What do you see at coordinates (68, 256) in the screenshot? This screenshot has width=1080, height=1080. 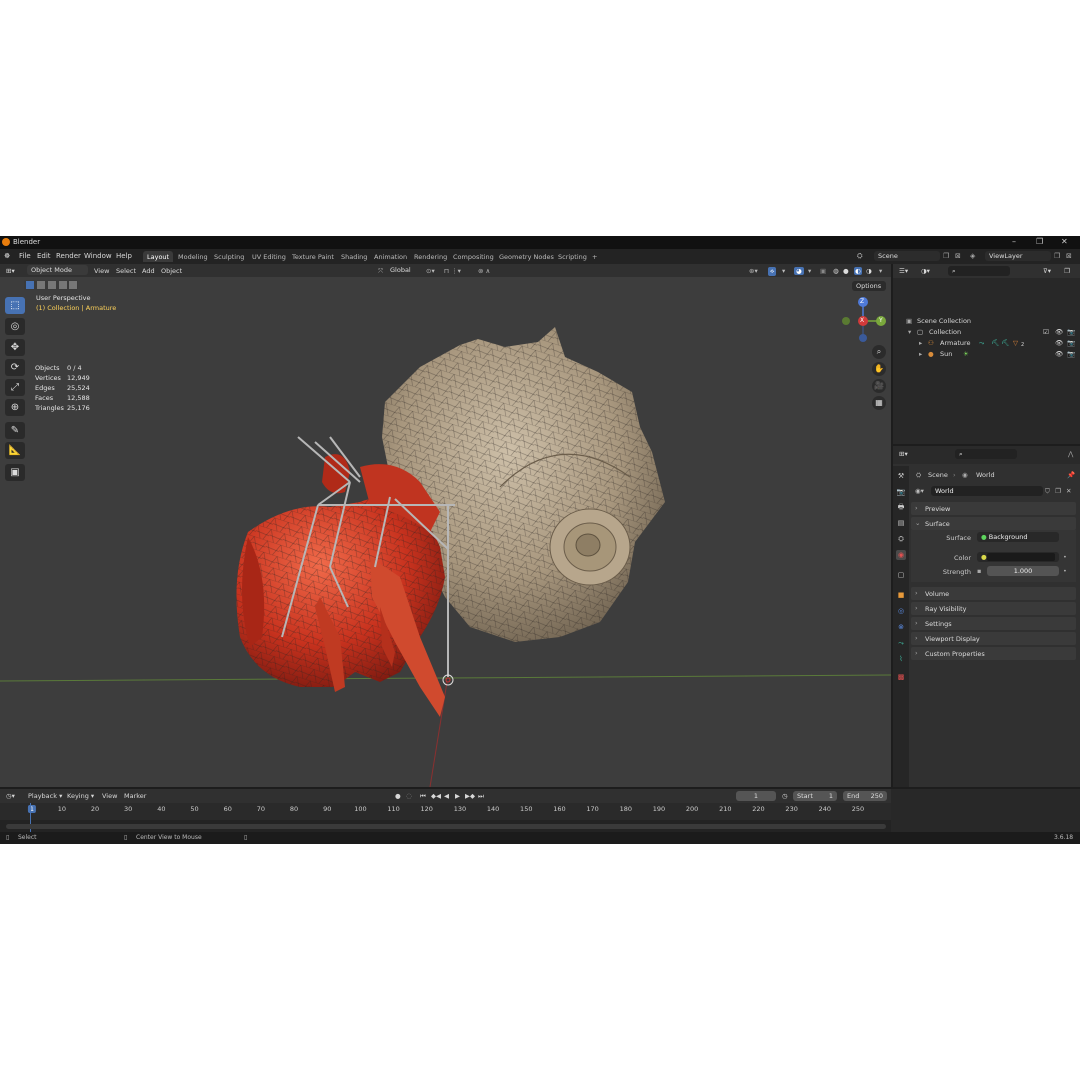 I see `menu-render: Render` at bounding box center [68, 256].